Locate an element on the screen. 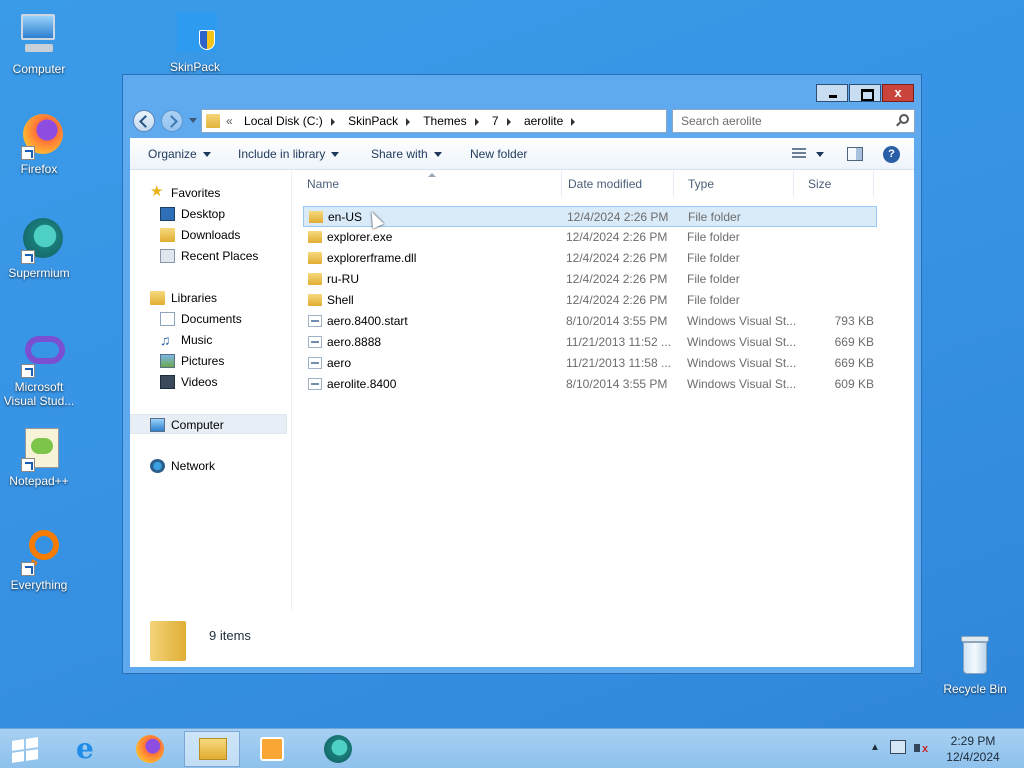 The width and height of the screenshot is (1024, 768). search-icon is located at coordinates (904, 119).